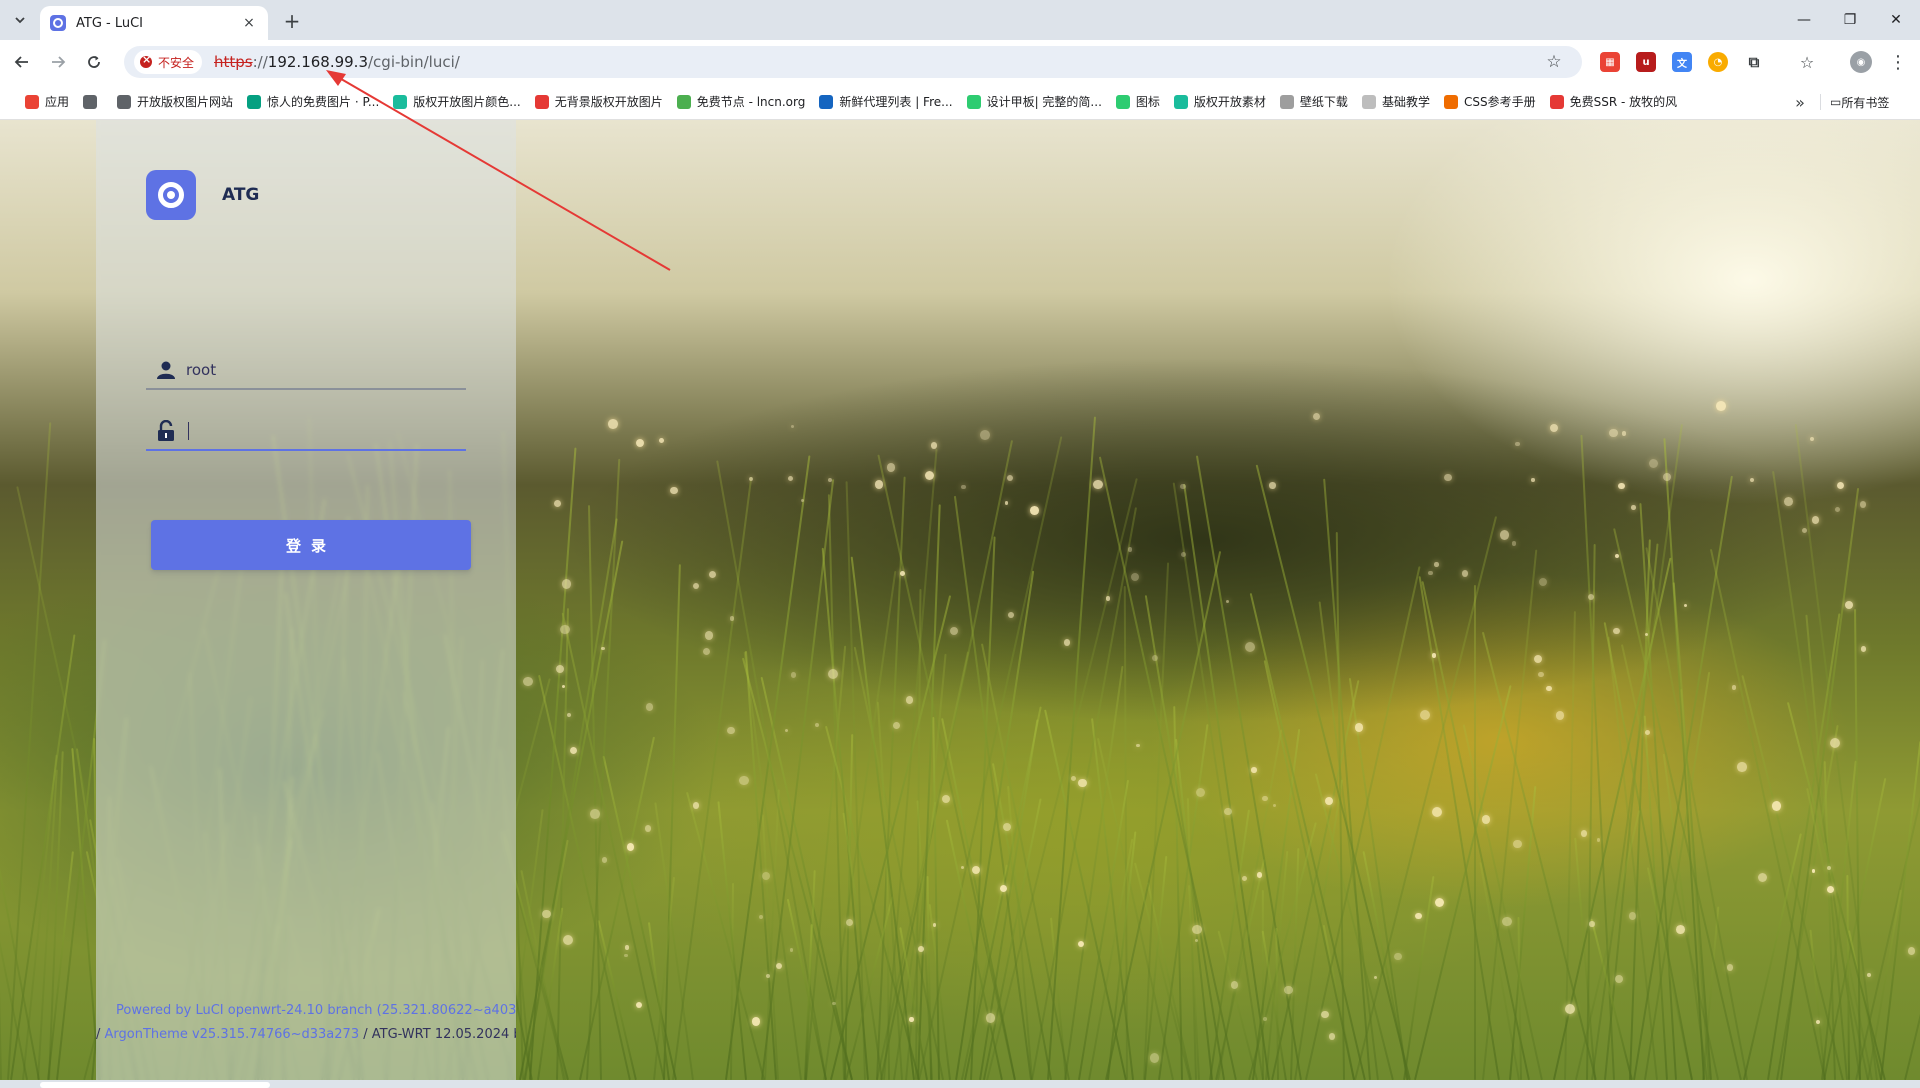 This screenshot has width=1920, height=1088. Describe the element at coordinates (311, 545) in the screenshot. I see `login-button: 登录` at that location.